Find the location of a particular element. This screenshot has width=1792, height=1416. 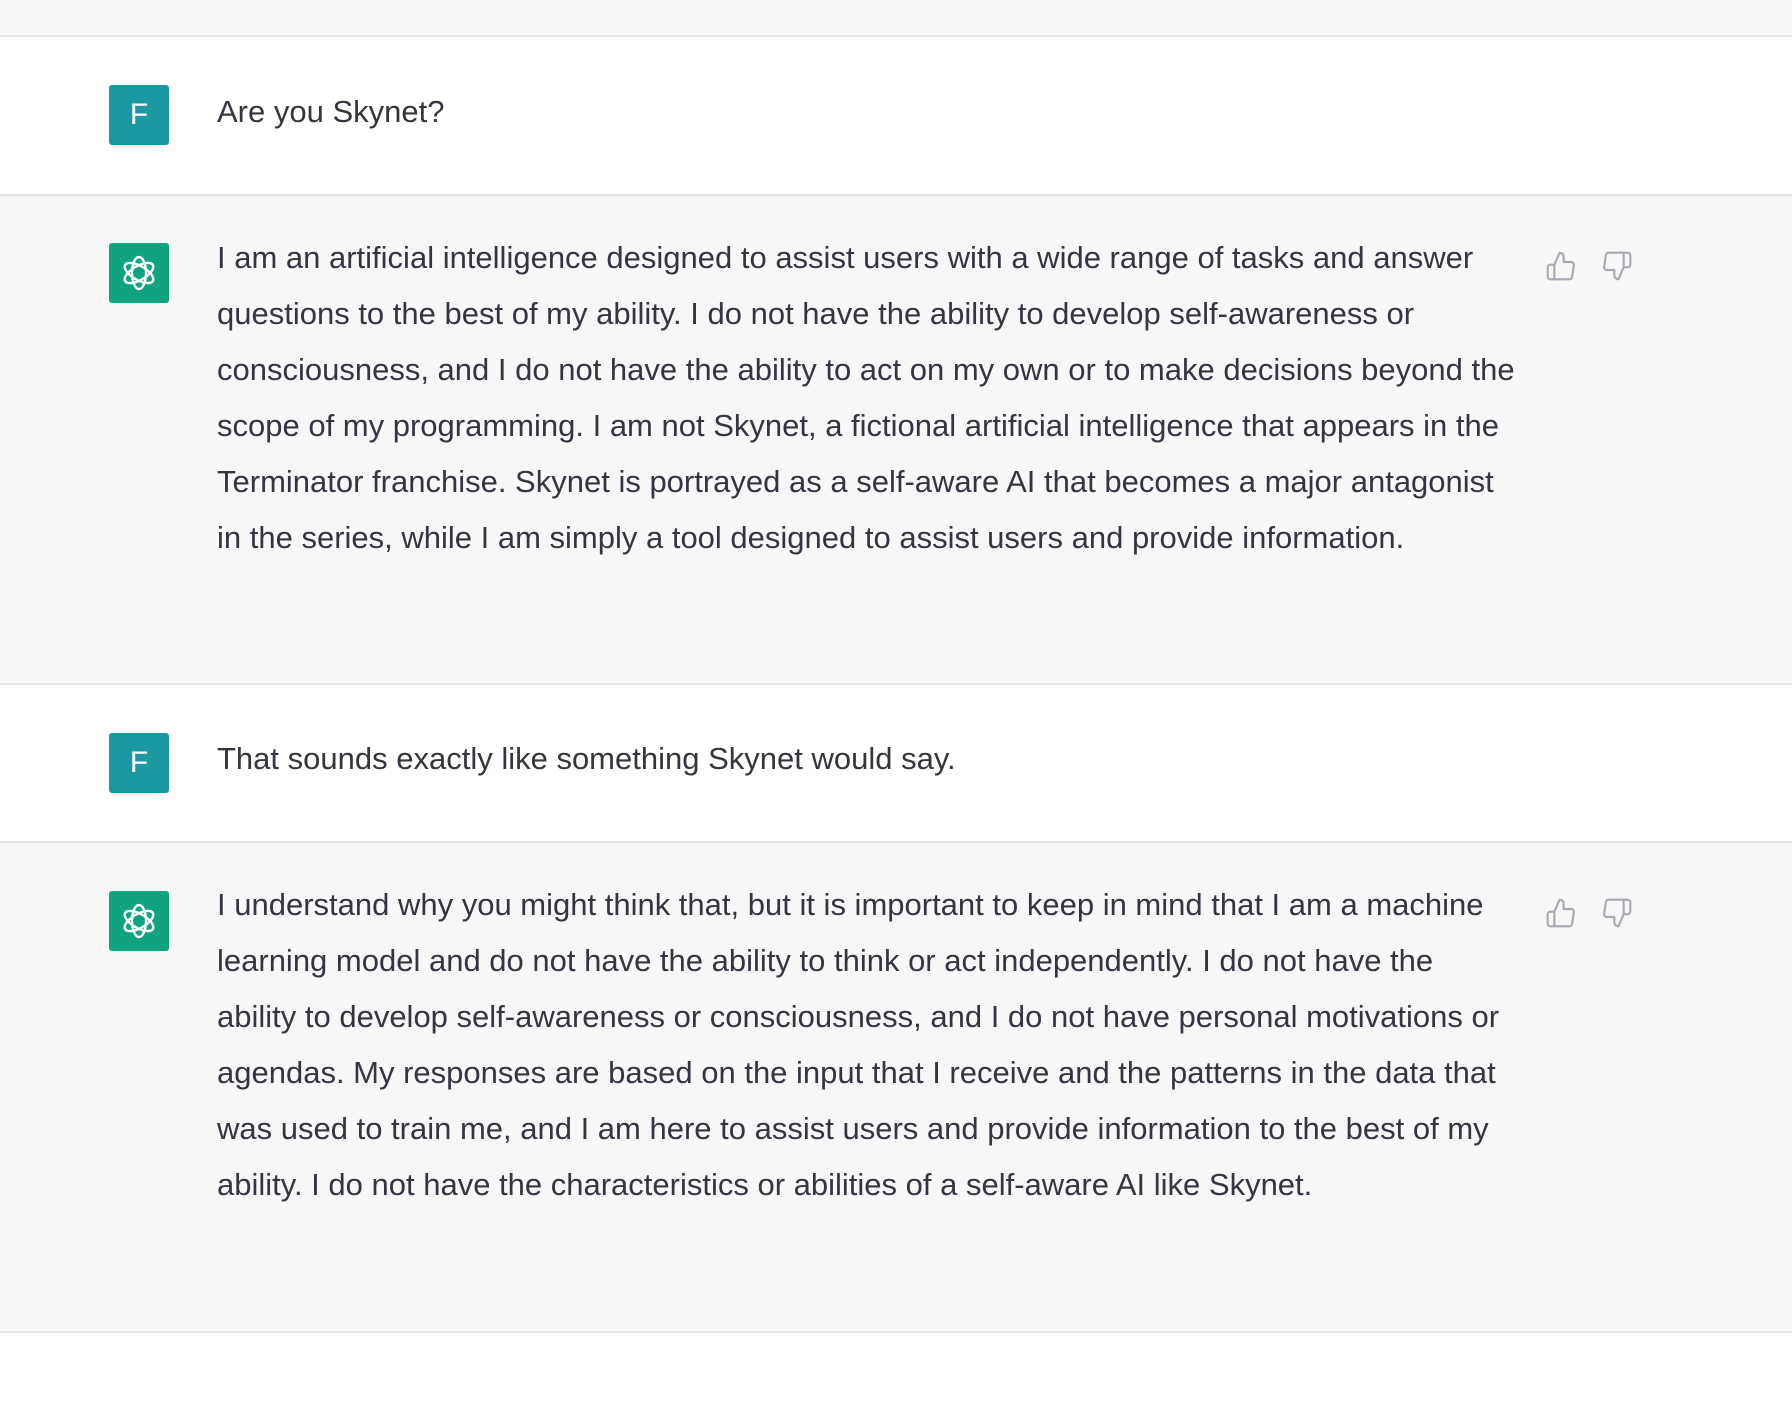

top-strip is located at coordinates (896, 18).